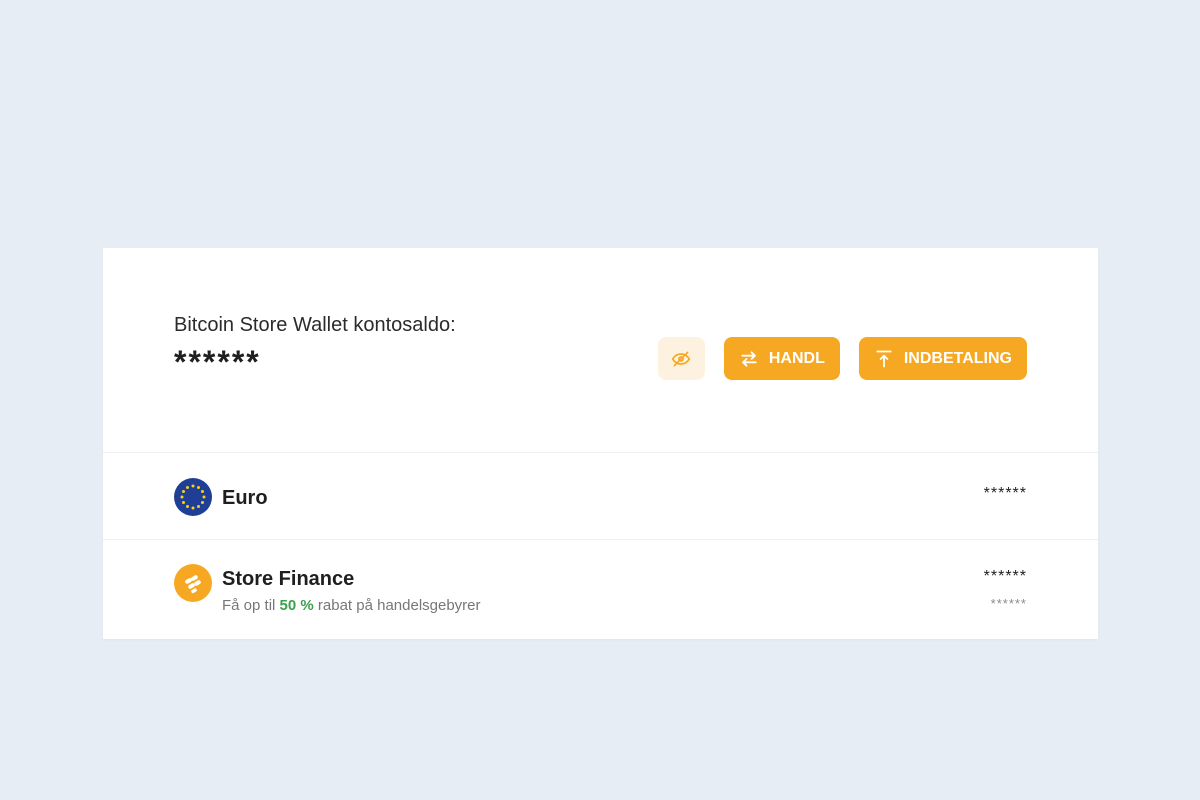 This screenshot has width=1200, height=800. Describe the element at coordinates (296, 605) in the screenshot. I see `promo-highlight: 50 %` at that location.